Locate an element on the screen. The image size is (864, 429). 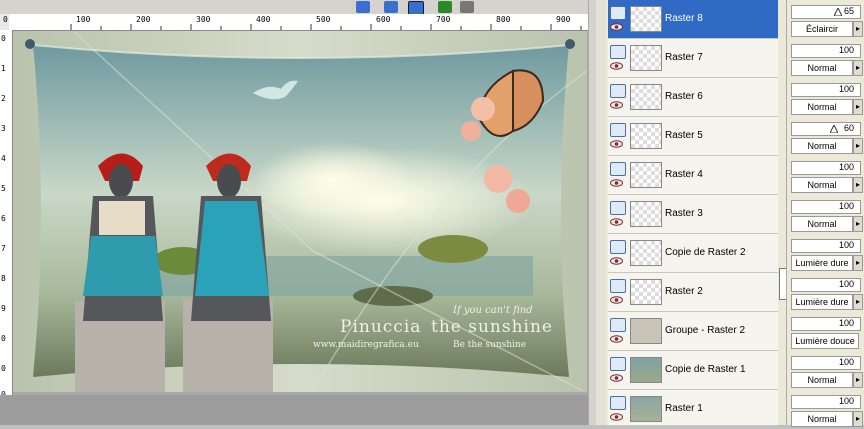
ruler-left-label: 8 is located at coordinates (3, 278).